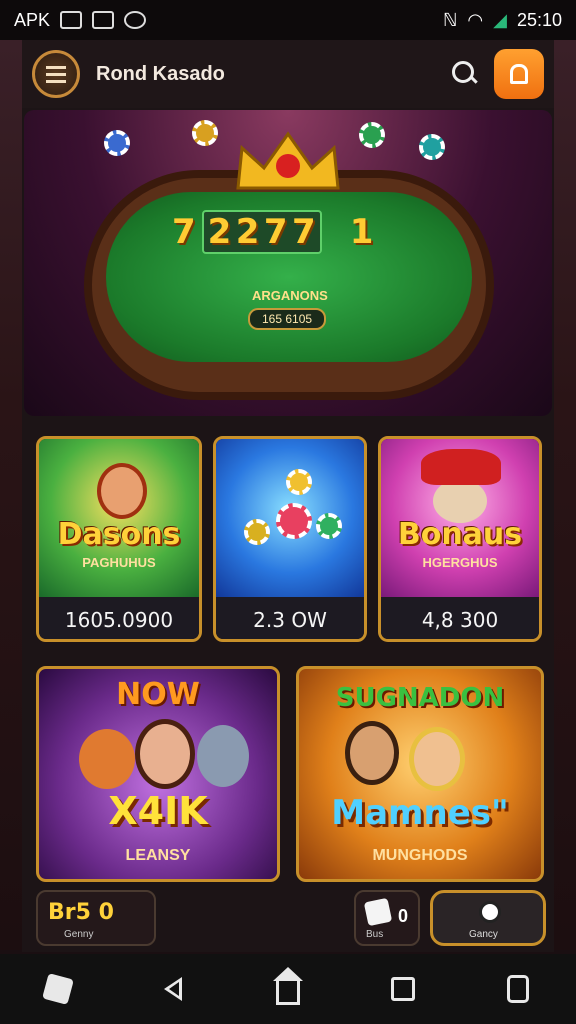 The width and height of the screenshot is (576, 1024). I want to click on reel-symbol: 1, so click(361, 232).